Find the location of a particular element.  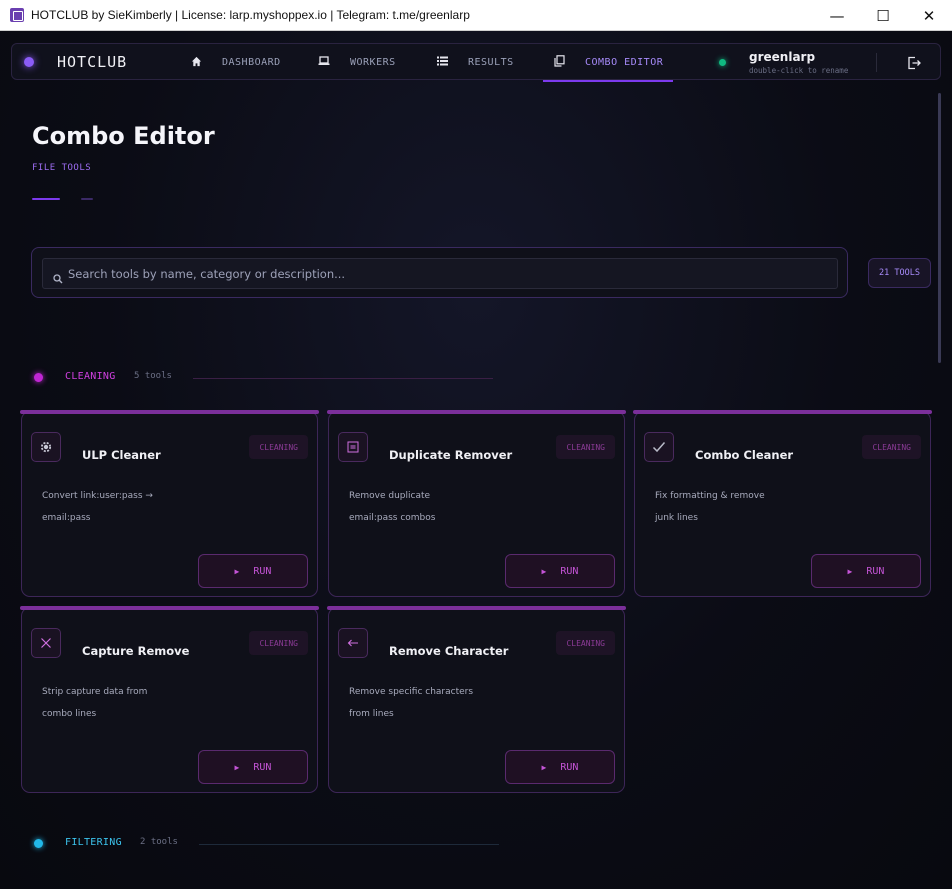

page-subtitle: FILE TOOLS is located at coordinates (62, 168).